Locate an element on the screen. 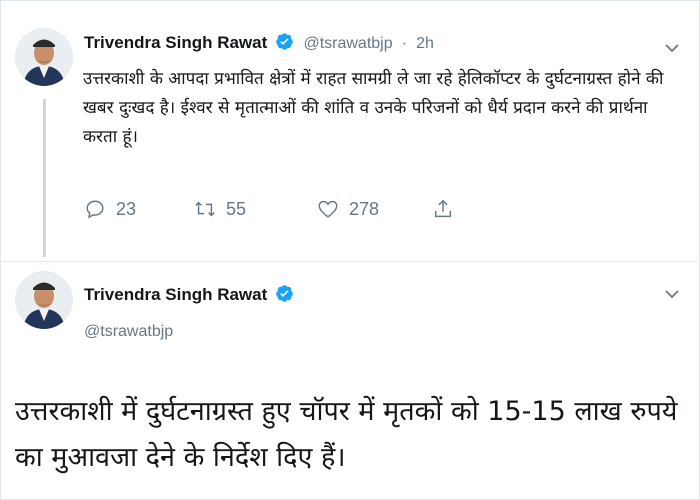 This screenshot has width=700, height=500. tweet-header: Trivendra Singh Rawat @tsrawatbjp · 2h is located at coordinates (259, 42).